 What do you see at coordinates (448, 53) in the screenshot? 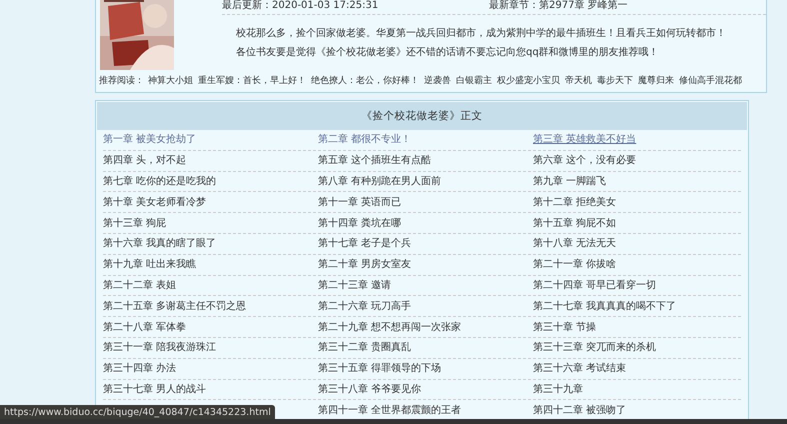
I see `description-text: 各位书友要是觉得《捡个校花做老婆》还不错的话请不要忘记向您qq群和微博里的朋友推荐哦！` at bounding box center [448, 53].